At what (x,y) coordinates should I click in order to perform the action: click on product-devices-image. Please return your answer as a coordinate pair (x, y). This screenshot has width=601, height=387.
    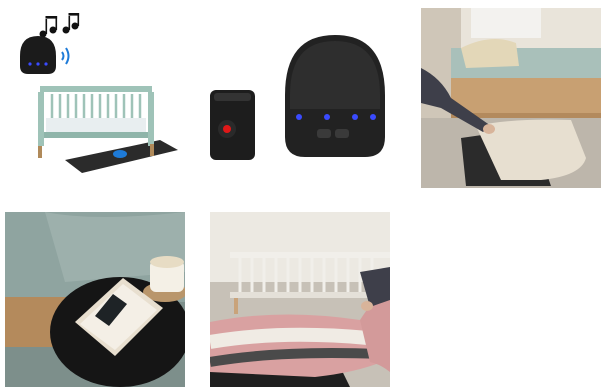
    Looking at the image, I should click on (302, 97).